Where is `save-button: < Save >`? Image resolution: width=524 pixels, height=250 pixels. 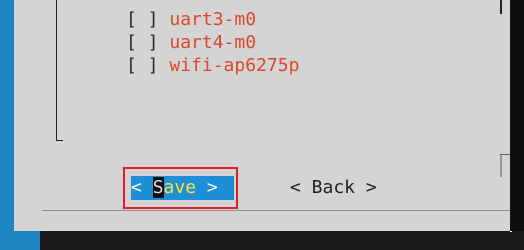
save-button: < Save > is located at coordinates (182, 188).